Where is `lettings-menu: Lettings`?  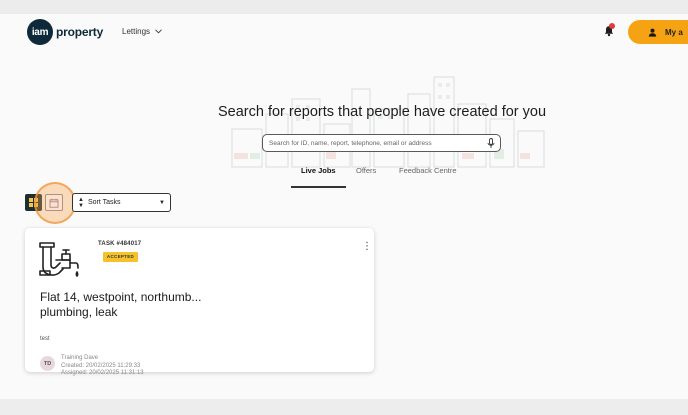
lettings-menu: Lettings is located at coordinates (142, 31).